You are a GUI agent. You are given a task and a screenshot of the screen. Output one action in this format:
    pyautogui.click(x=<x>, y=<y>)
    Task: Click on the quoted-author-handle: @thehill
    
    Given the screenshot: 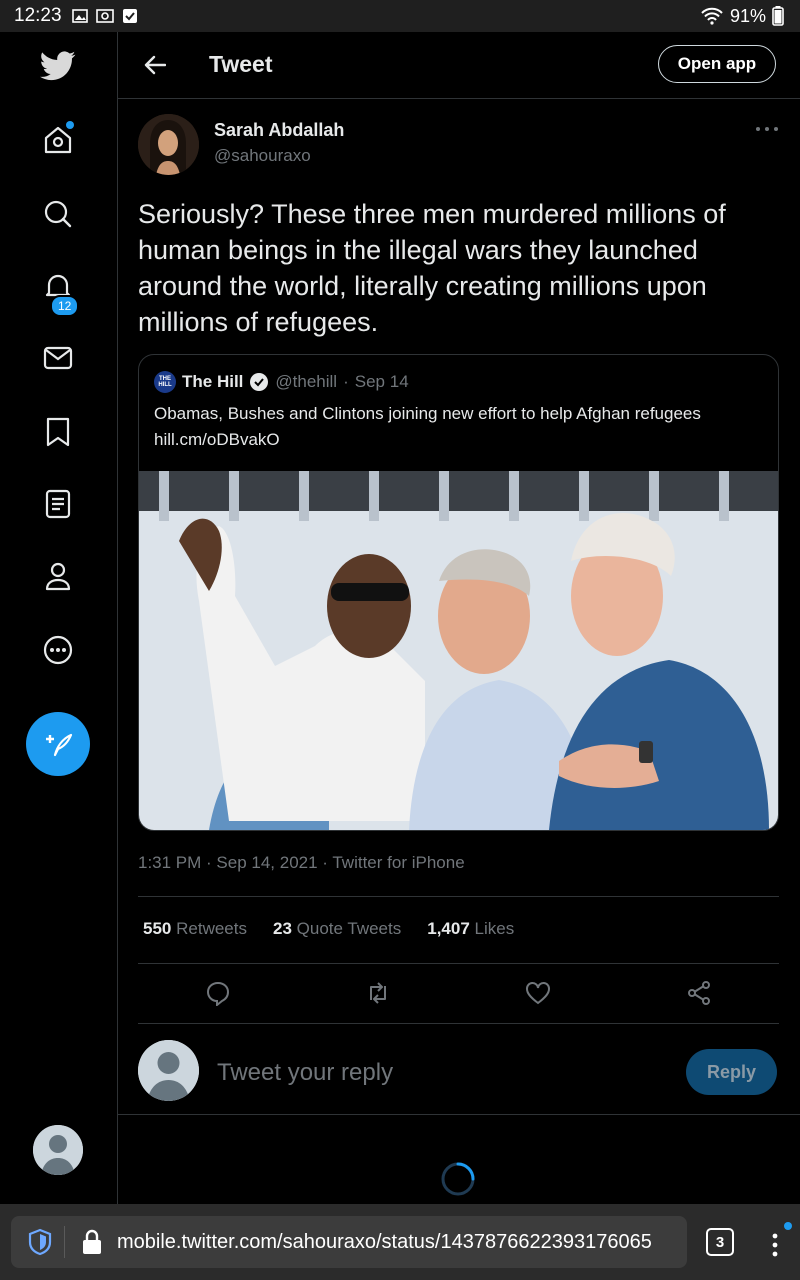 What is the action you would take?
    pyautogui.click(x=306, y=381)
    